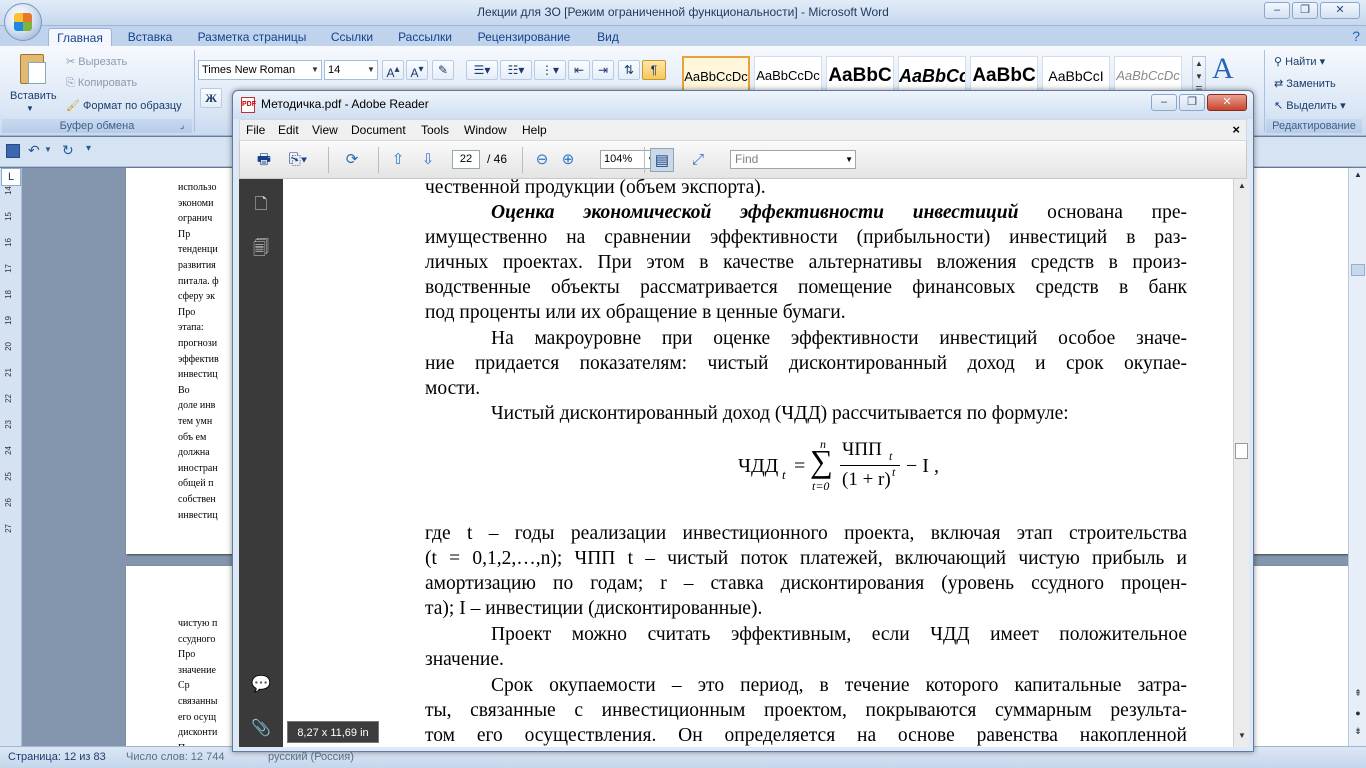 The height and width of the screenshot is (768, 1366). What do you see at coordinates (542, 160) in the screenshot?
I see `zoom-out-icon: ⊖` at bounding box center [542, 160].